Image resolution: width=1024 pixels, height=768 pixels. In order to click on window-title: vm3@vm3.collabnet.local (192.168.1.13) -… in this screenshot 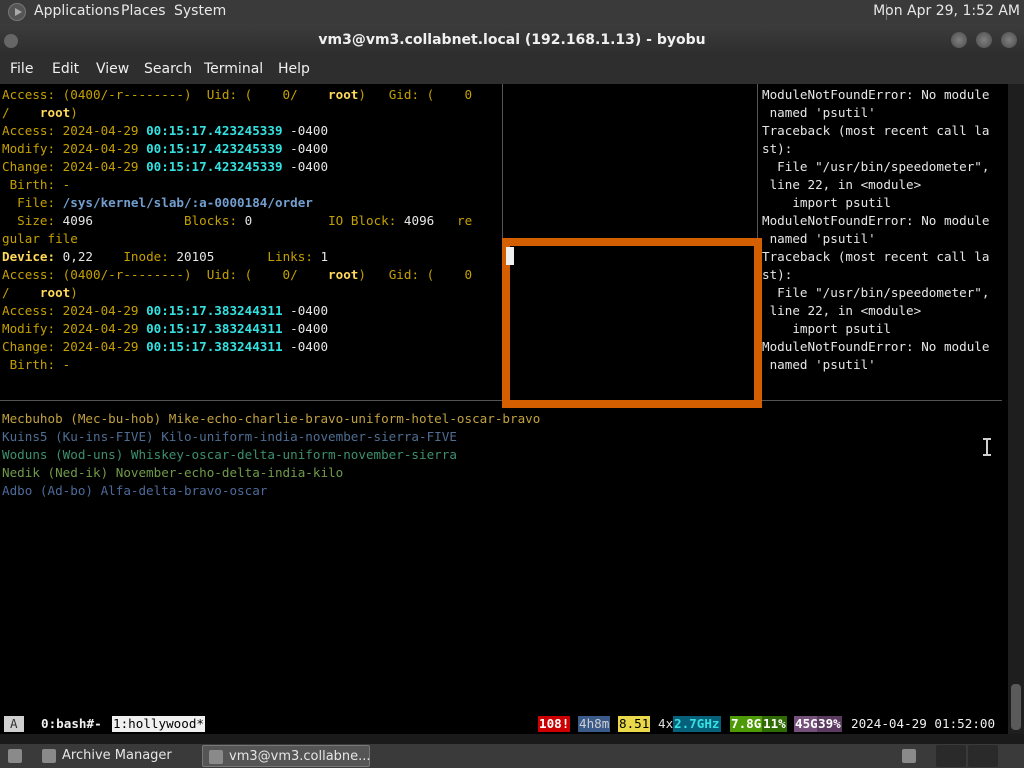, I will do `click(512, 40)`.